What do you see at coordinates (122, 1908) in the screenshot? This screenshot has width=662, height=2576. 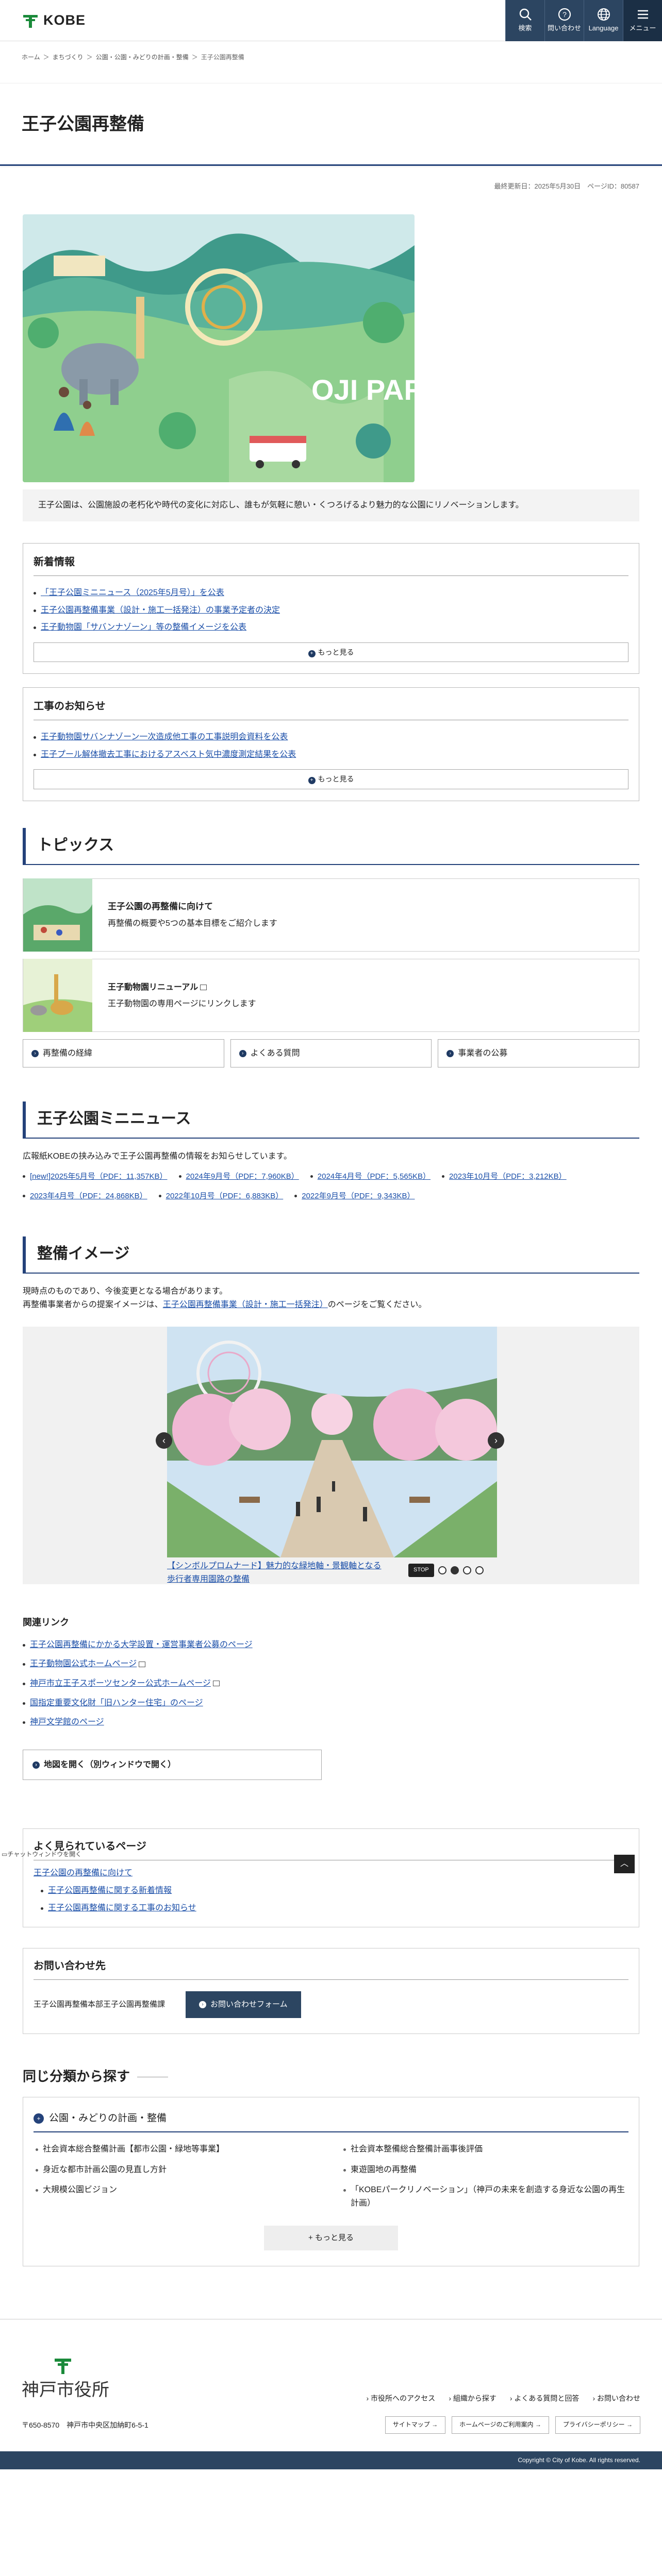 I see `popular-link: 王子公園再整備に関する工事のお知らせ` at bounding box center [122, 1908].